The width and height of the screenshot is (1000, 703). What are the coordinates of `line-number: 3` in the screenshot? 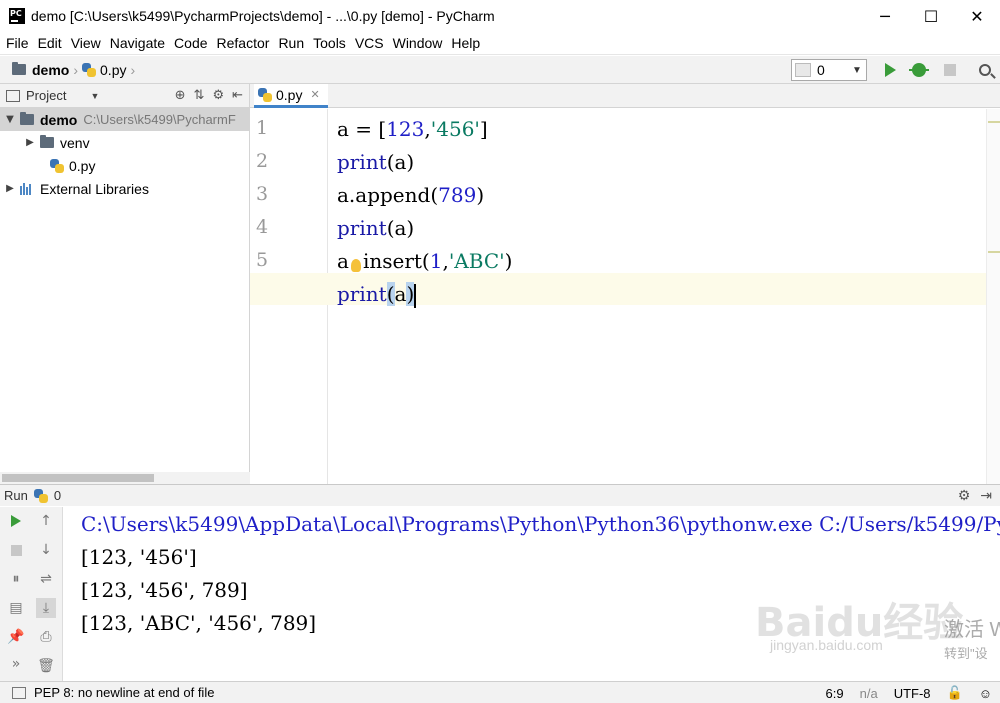 It's located at (262, 194).